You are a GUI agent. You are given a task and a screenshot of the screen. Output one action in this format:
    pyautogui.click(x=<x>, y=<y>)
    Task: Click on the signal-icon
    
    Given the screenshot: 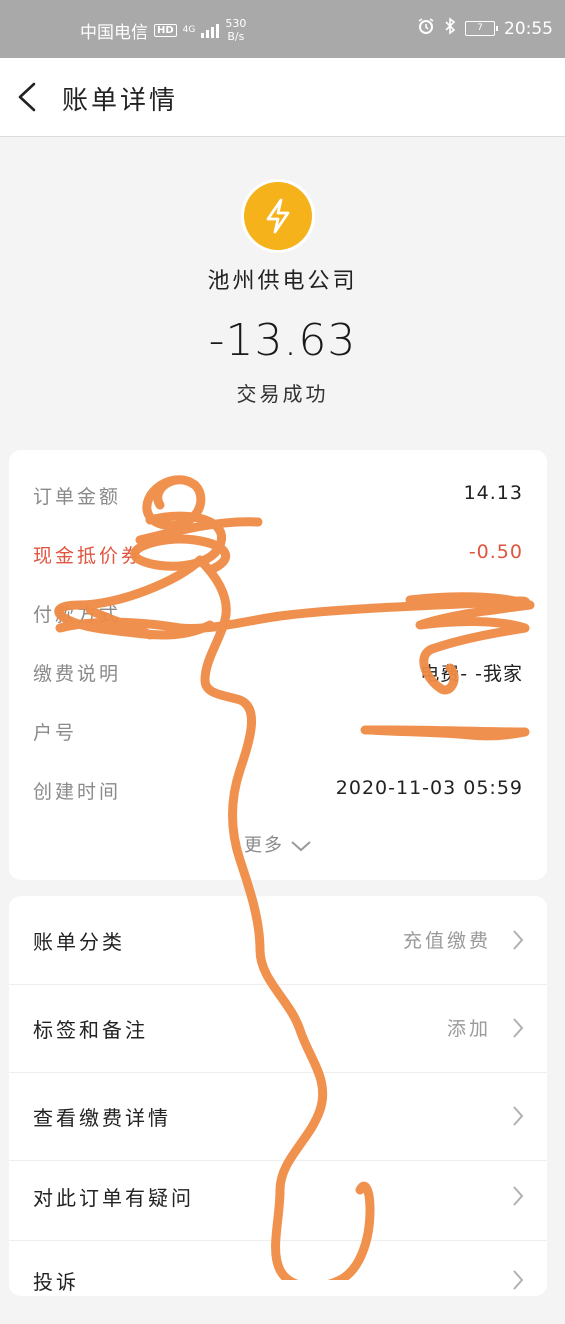 What is the action you would take?
    pyautogui.click(x=210, y=30)
    